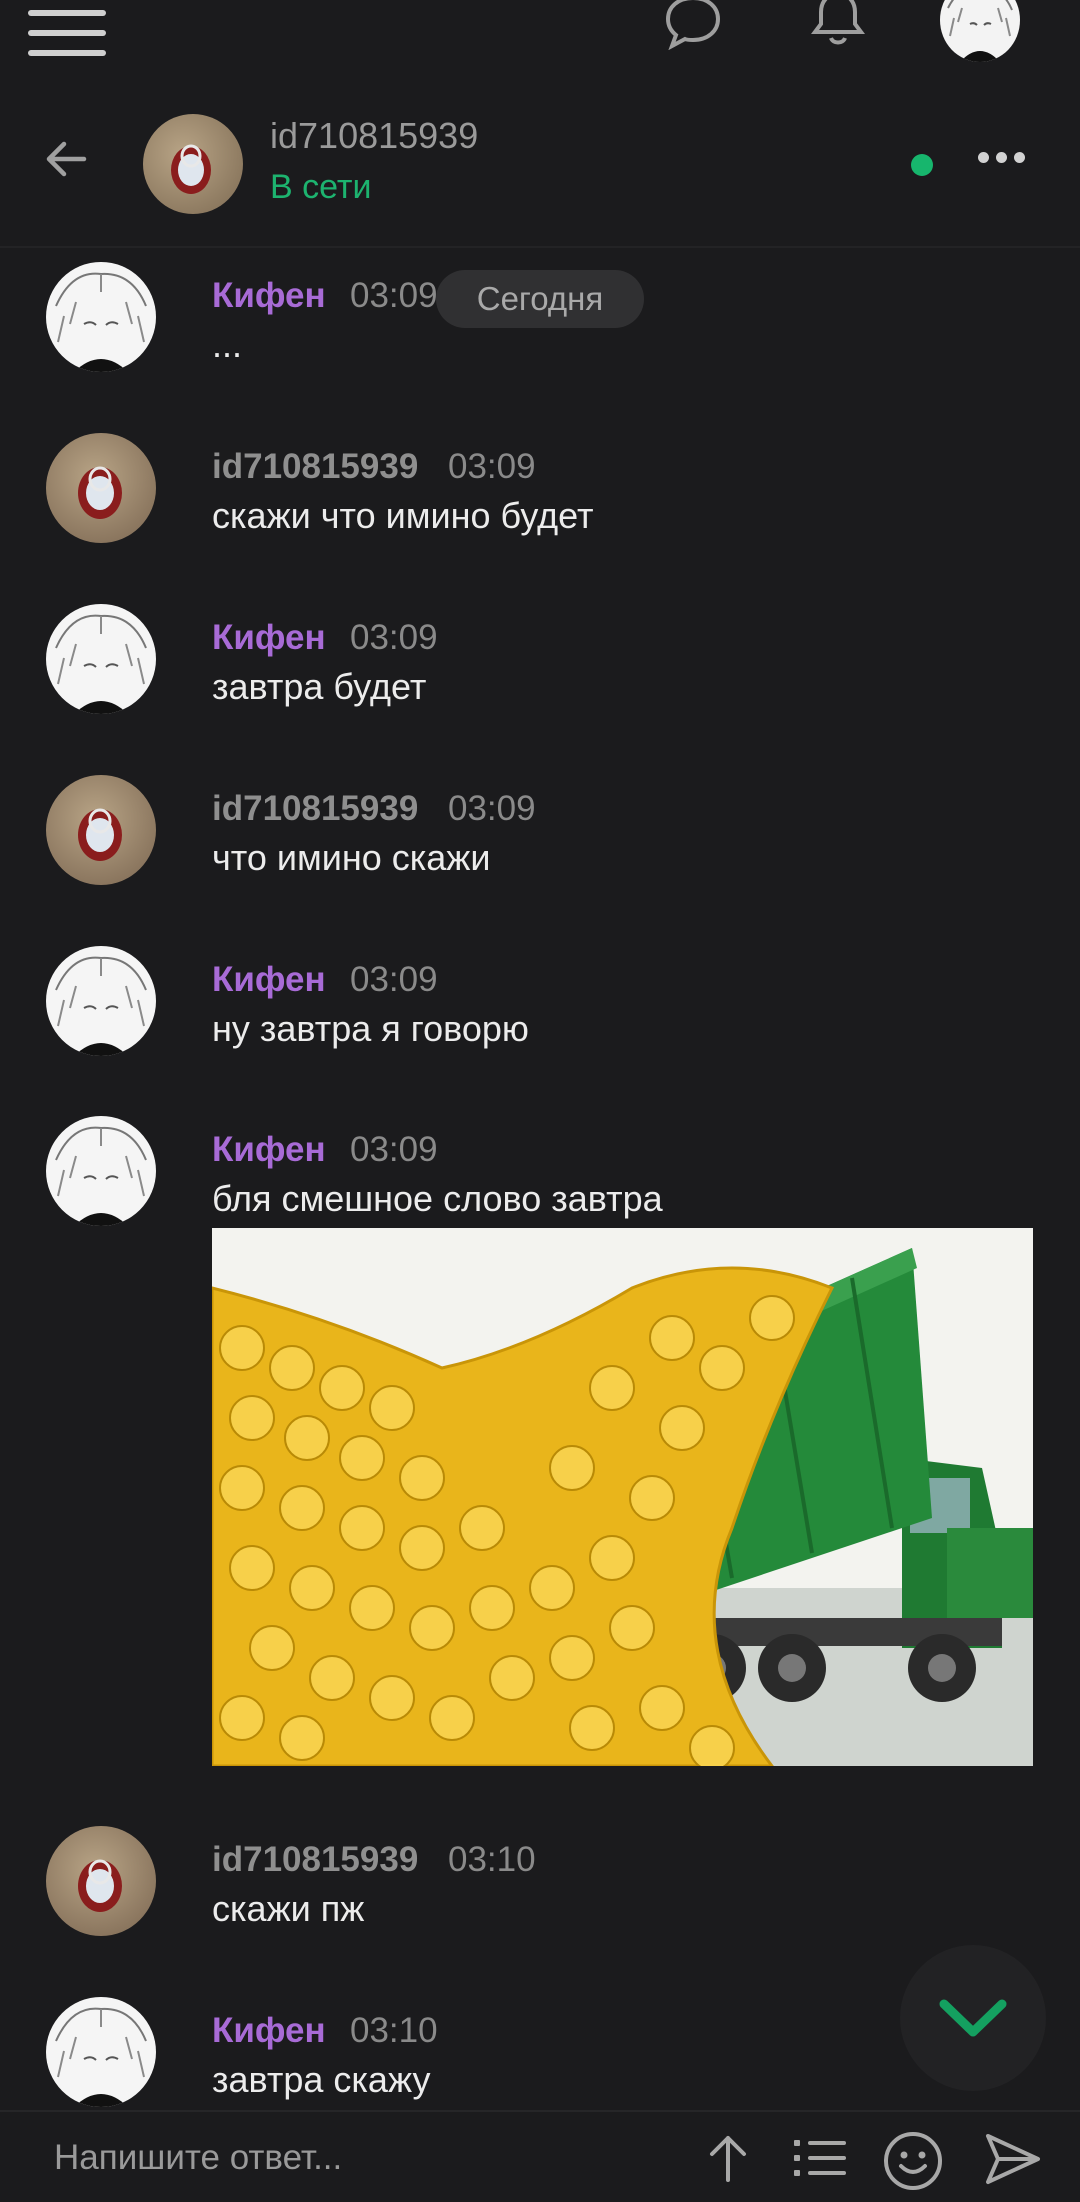  I want to click on top-app-bar, so click(540, 40).